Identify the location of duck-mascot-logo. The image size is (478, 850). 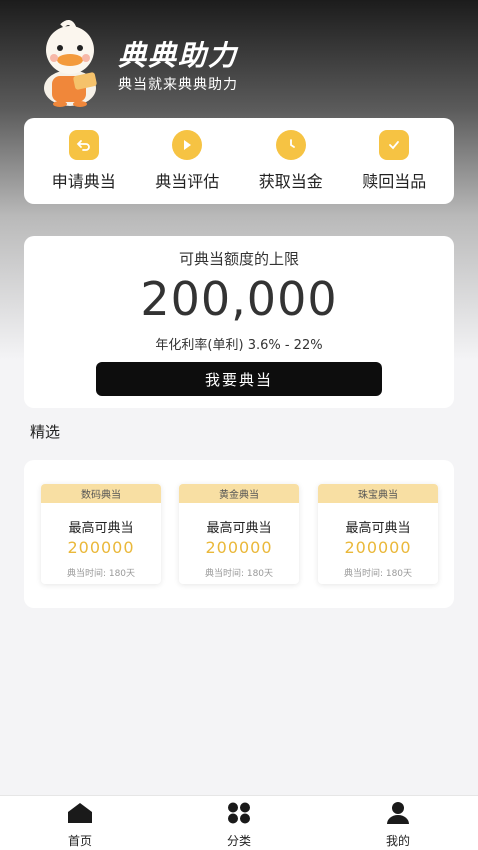
(70, 63).